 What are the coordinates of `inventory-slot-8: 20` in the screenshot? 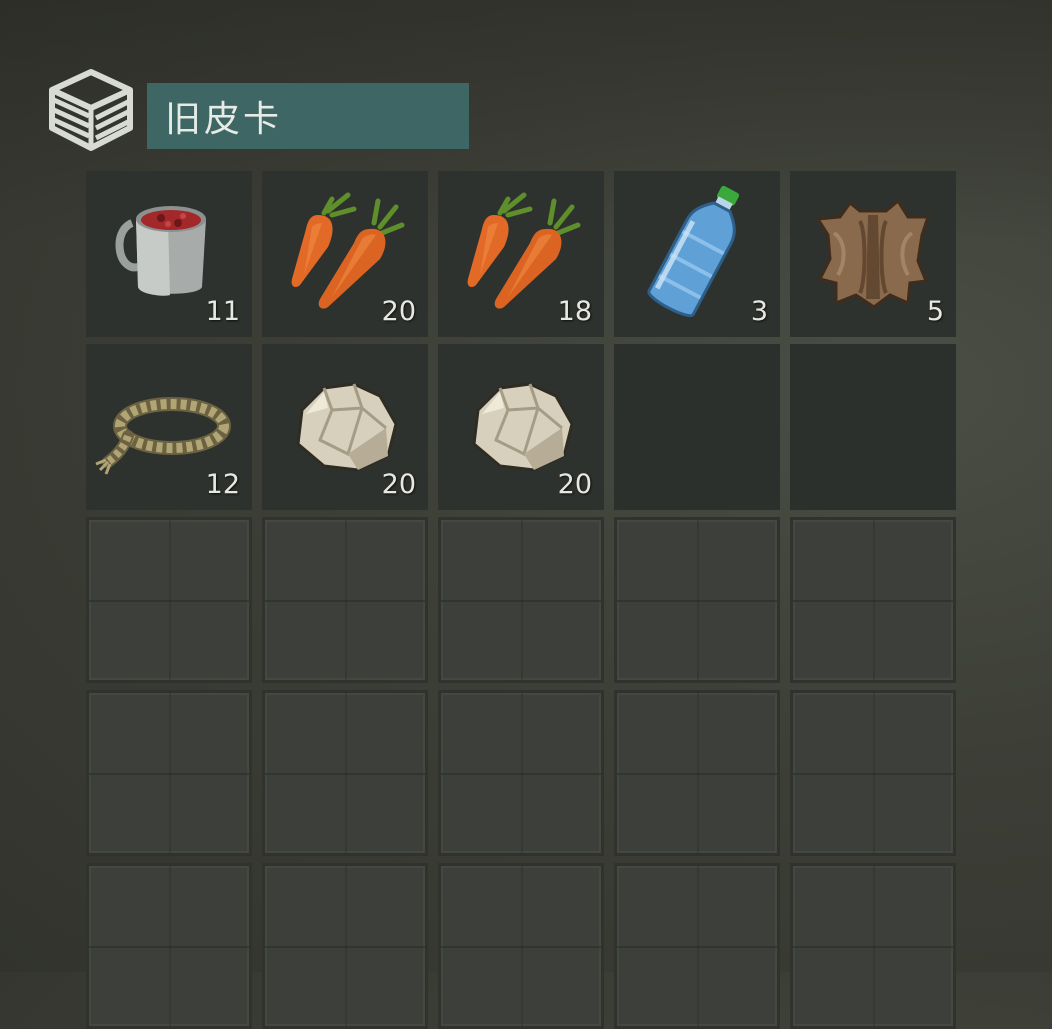 It's located at (521, 427).